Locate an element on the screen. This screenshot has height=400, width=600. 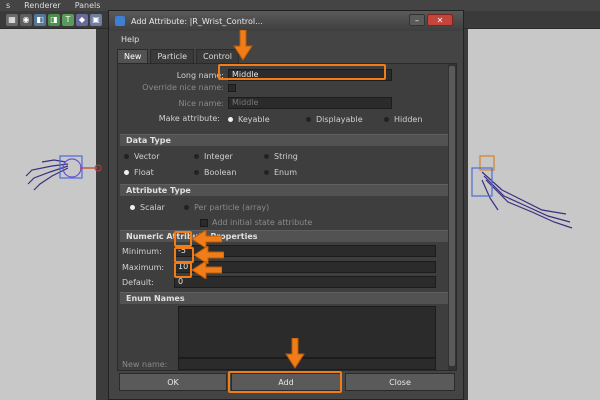
maya-app-icon is located at coordinates (120, 21).